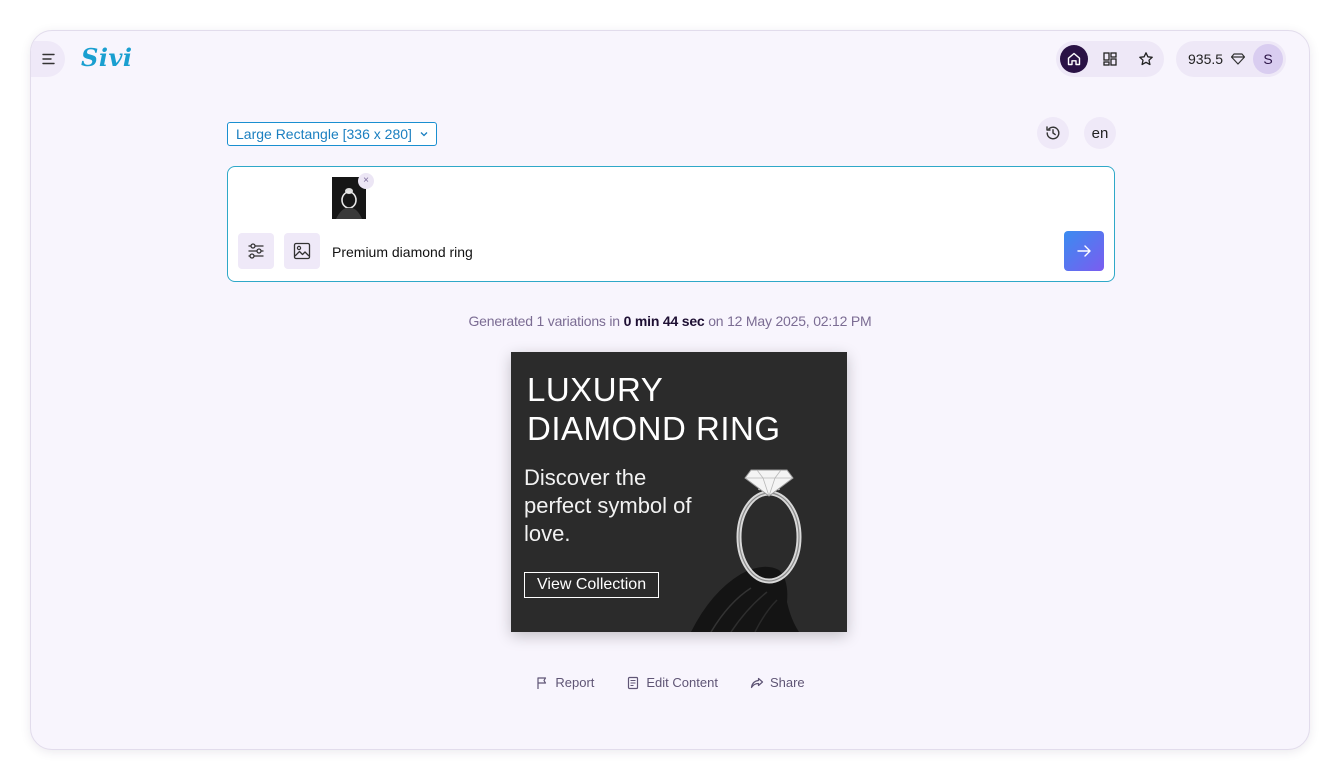 The image size is (1340, 780). I want to click on home-icon, so click(1074, 59).